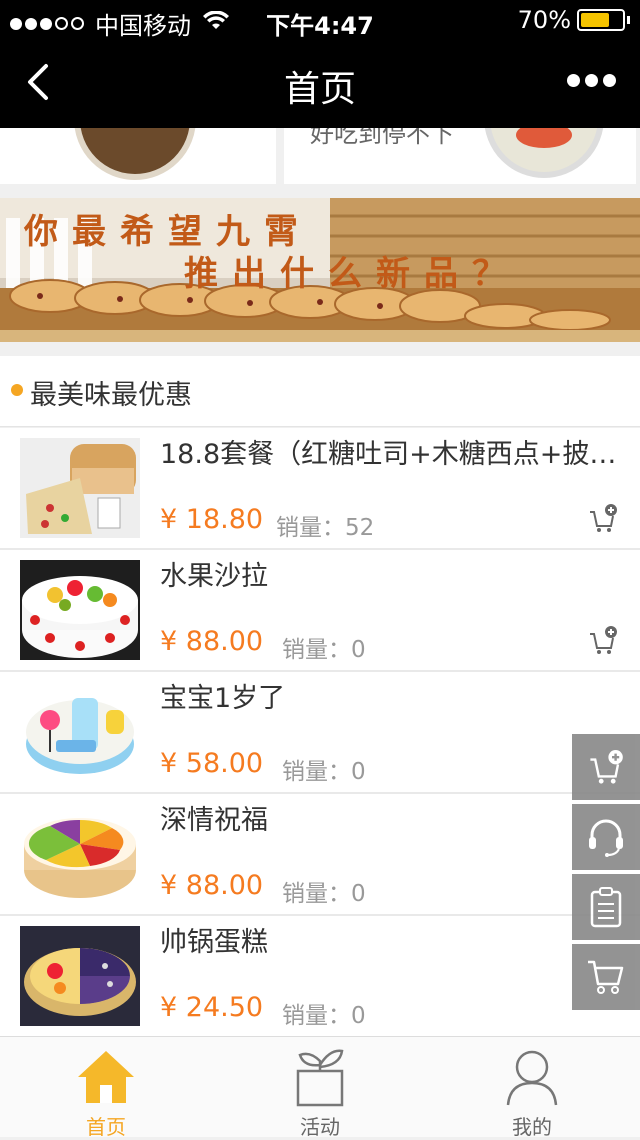 The image size is (640, 1140). Describe the element at coordinates (17, 390) in the screenshot. I see `bullet-icon` at that location.